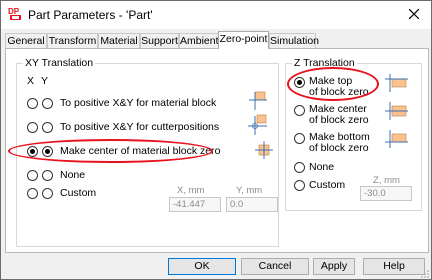 This screenshot has height=280, width=432. What do you see at coordinates (78, 193) in the screenshot?
I see `xy-custom-label: Custom` at bounding box center [78, 193].